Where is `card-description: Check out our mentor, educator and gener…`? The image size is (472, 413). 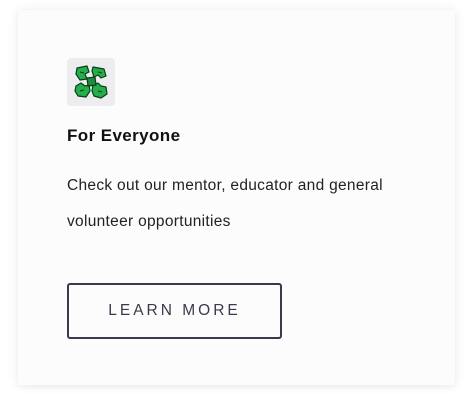
card-description: Check out our mentor, educator and gener… is located at coordinates (225, 203).